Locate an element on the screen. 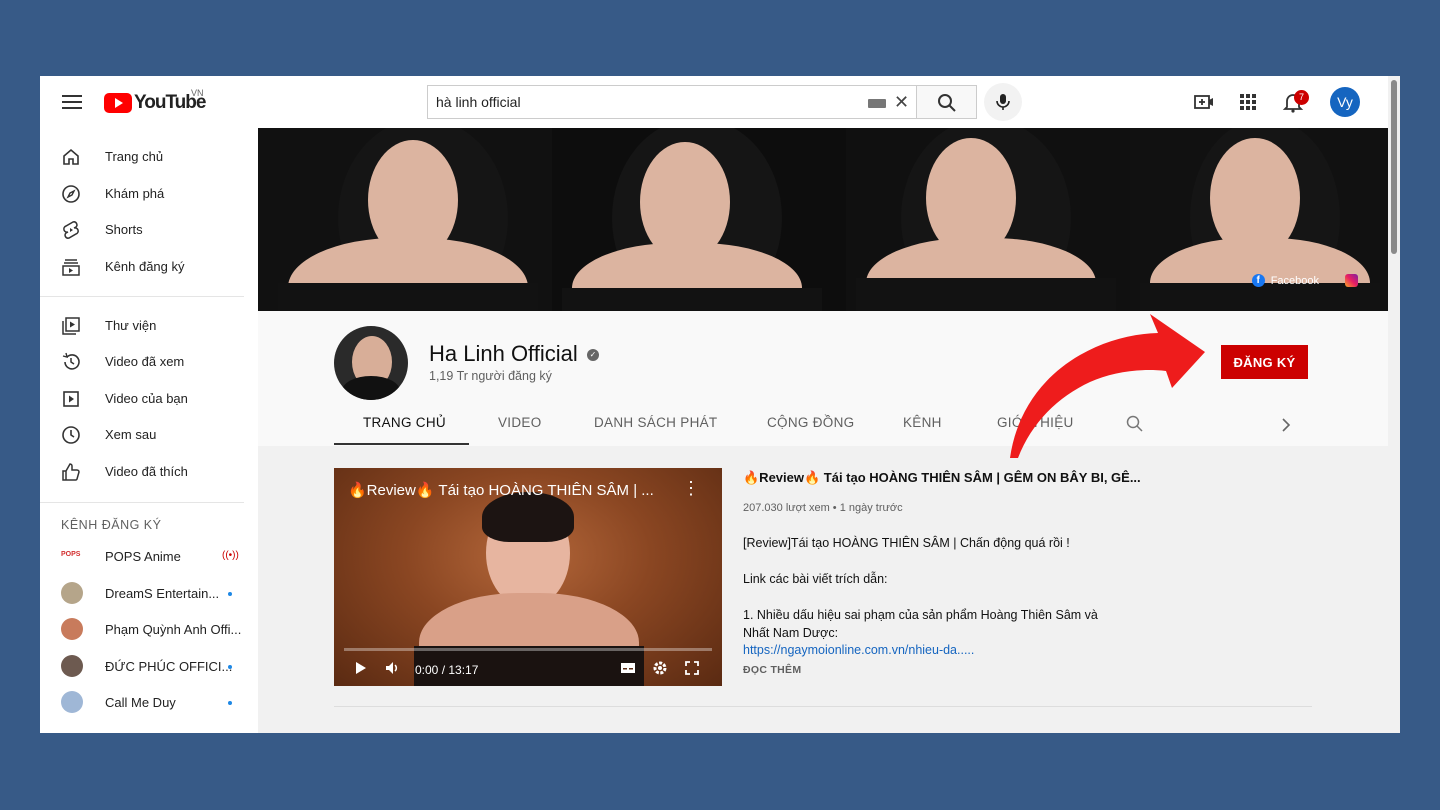 This screenshot has height=810, width=1440. sidebar-item-watch-later: Xem sau is located at coordinates (149, 435).